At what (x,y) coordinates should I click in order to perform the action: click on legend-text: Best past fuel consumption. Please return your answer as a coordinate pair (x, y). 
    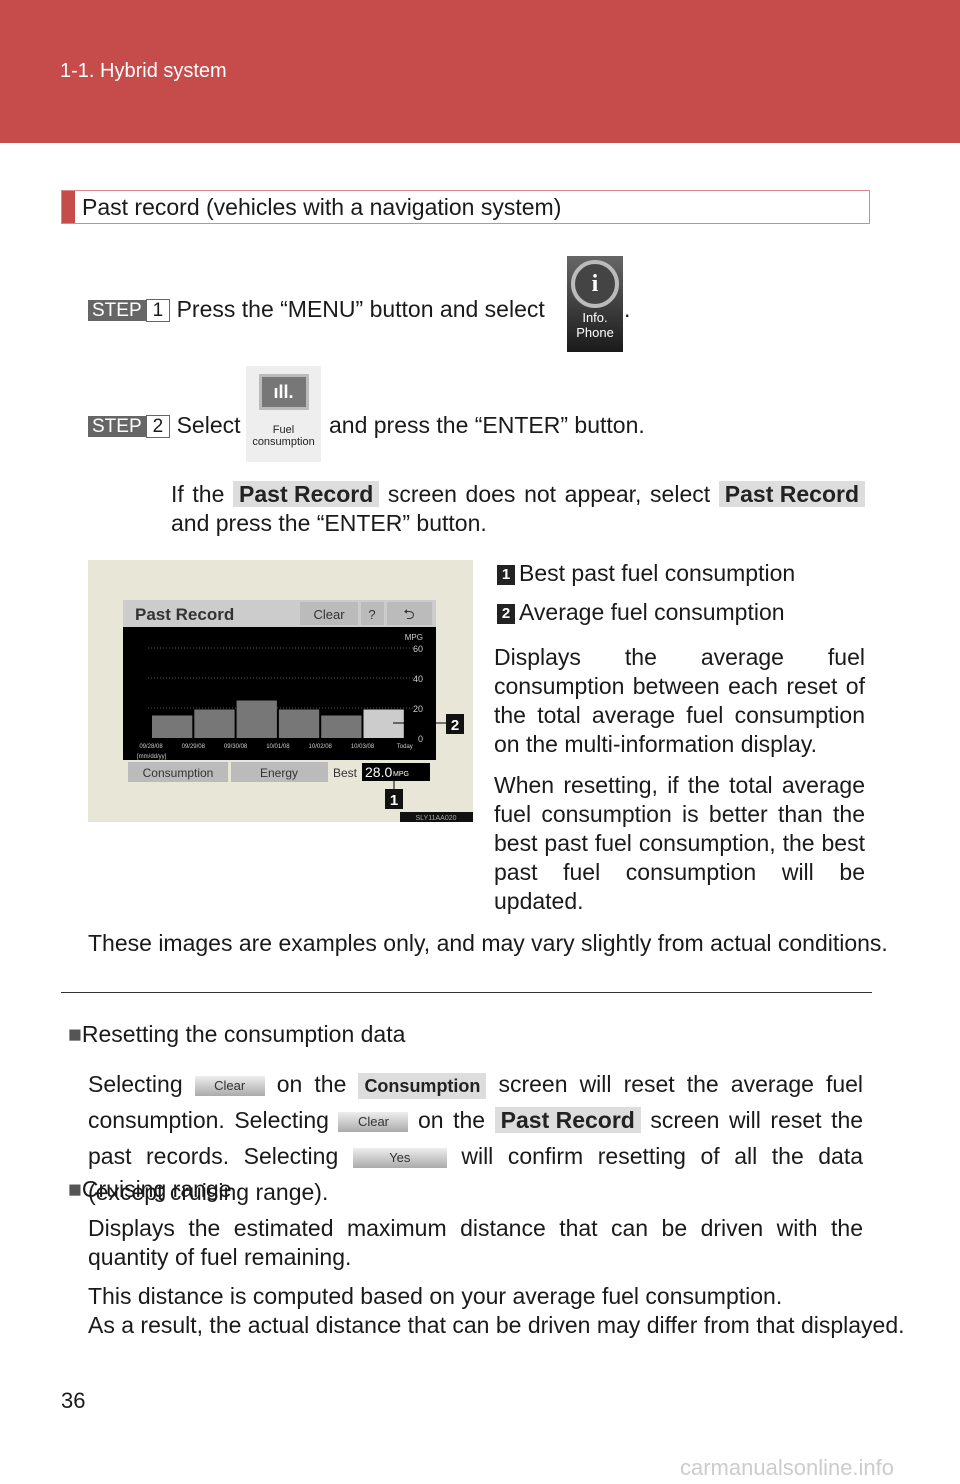
    Looking at the image, I should click on (657, 573).